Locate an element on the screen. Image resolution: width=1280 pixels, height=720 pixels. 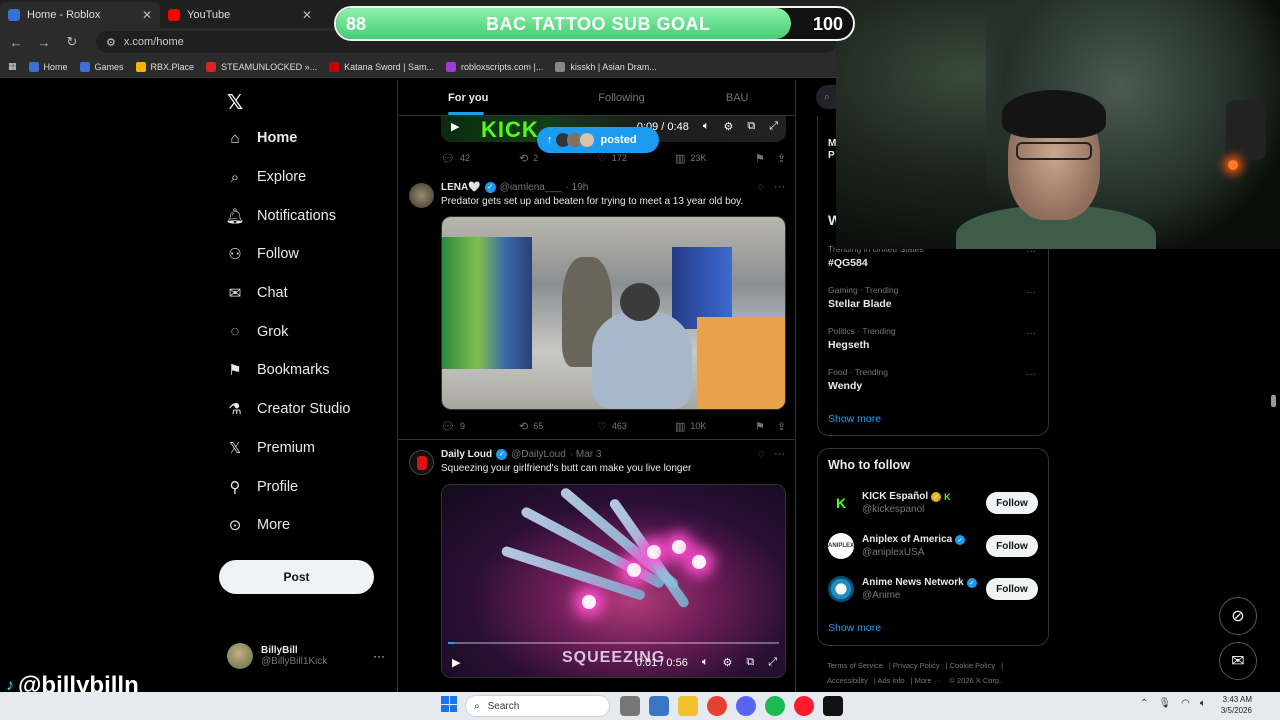
author-handle: @iamlena___ is located at coordinates (531, 187).